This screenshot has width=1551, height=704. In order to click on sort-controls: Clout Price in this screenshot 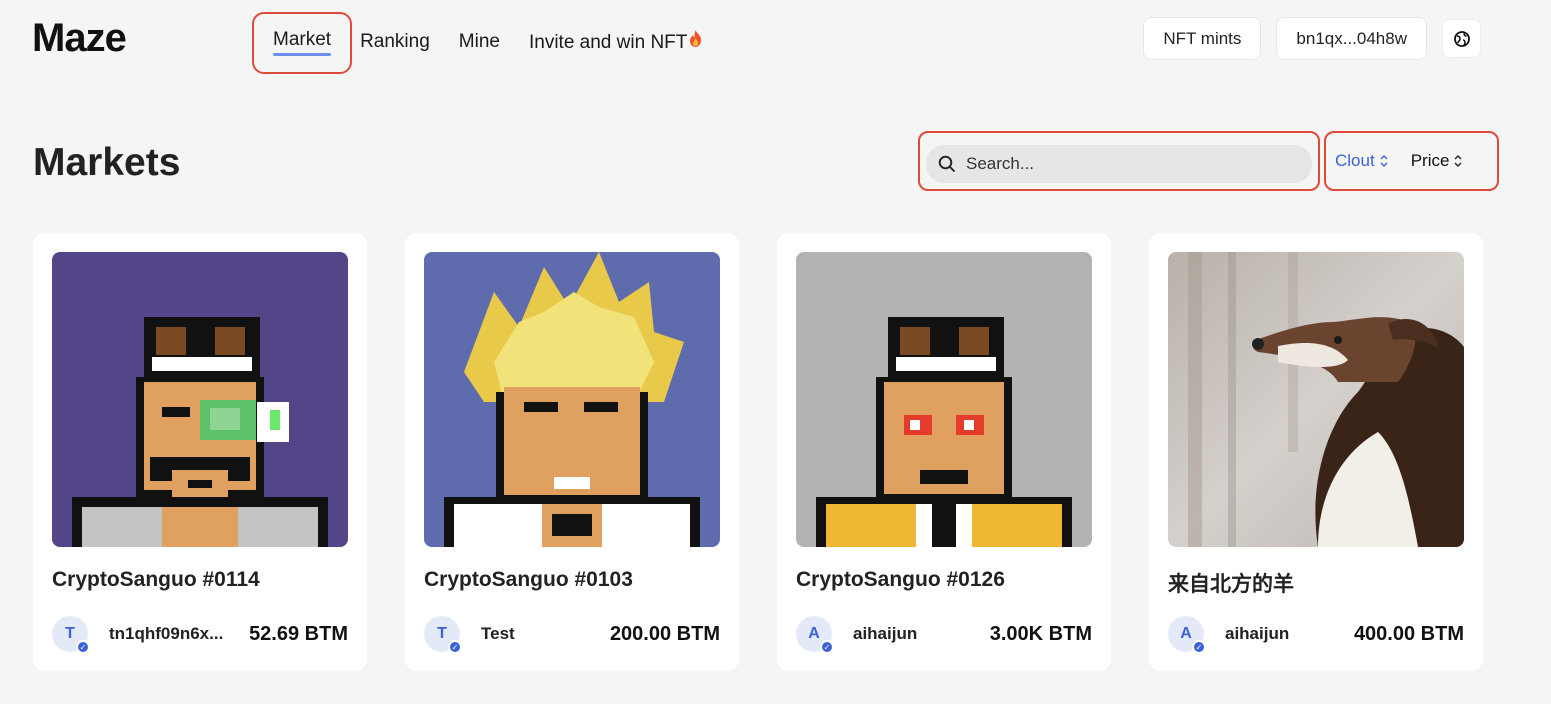, I will do `click(1411, 161)`.